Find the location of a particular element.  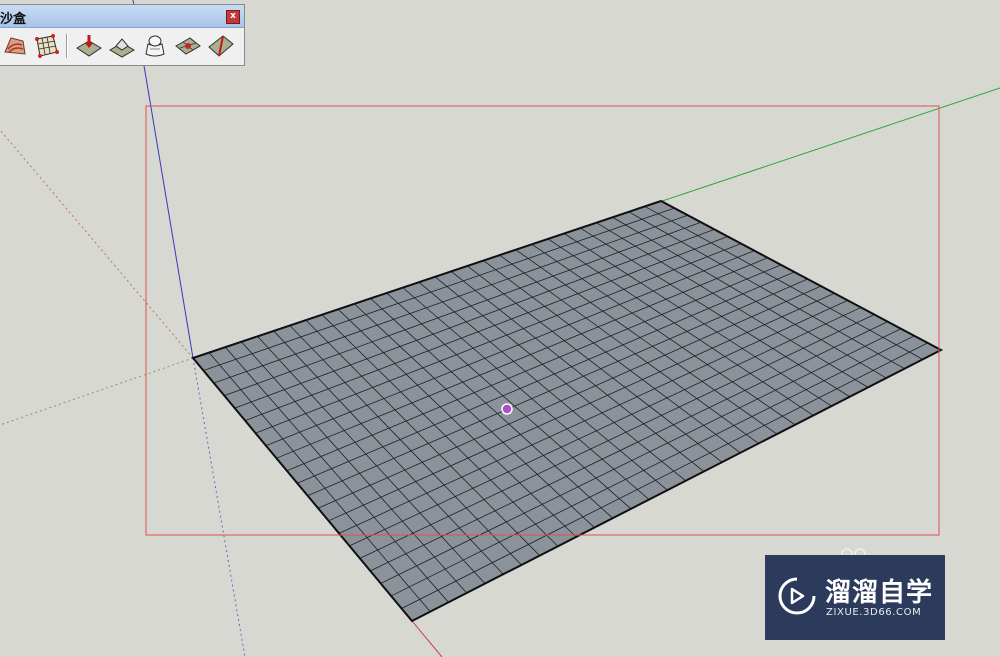

watermark-domain: ZIXUE.3D66.COM is located at coordinates (874, 612).